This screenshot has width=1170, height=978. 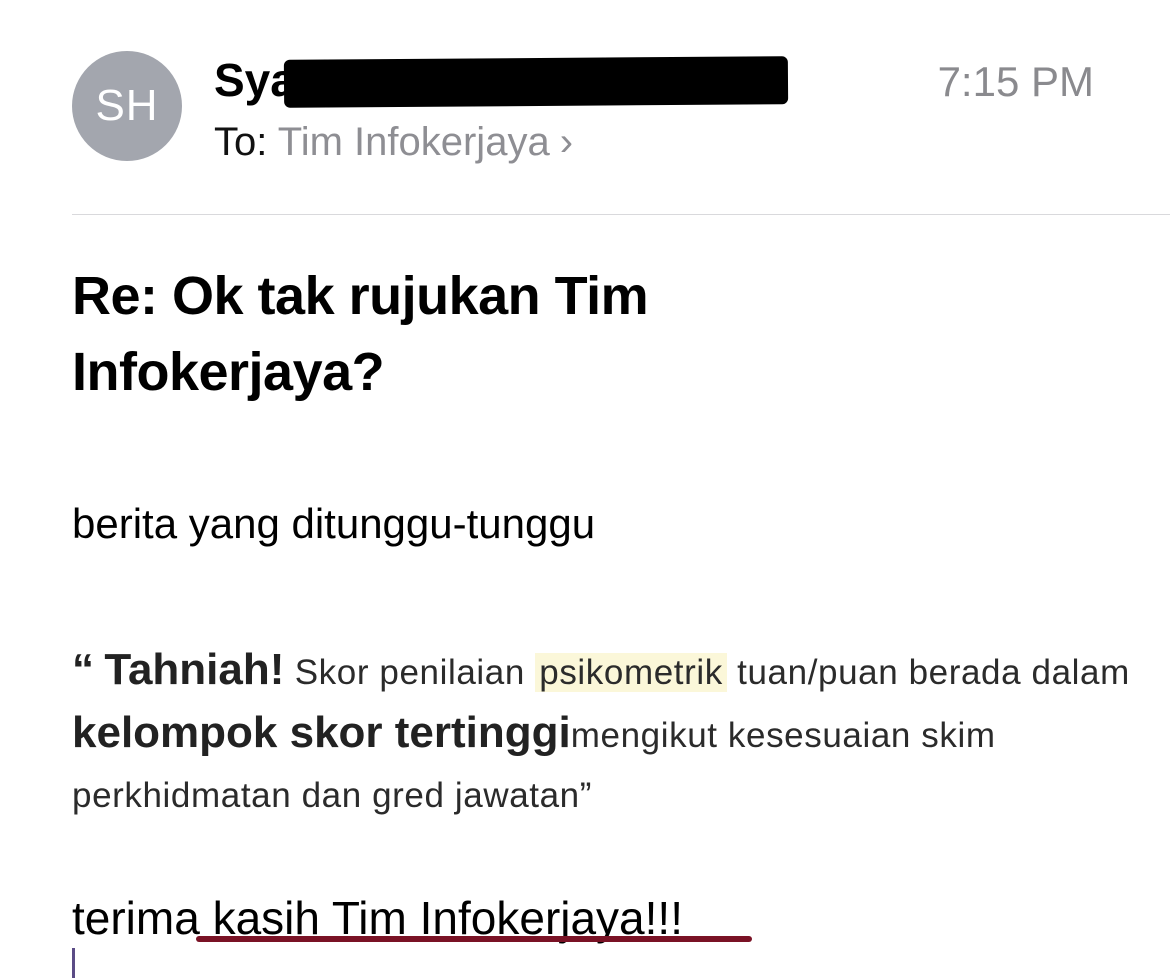 I want to click on quote-bold-phrase: kelompok skor tertinggi, so click(x=321, y=732).